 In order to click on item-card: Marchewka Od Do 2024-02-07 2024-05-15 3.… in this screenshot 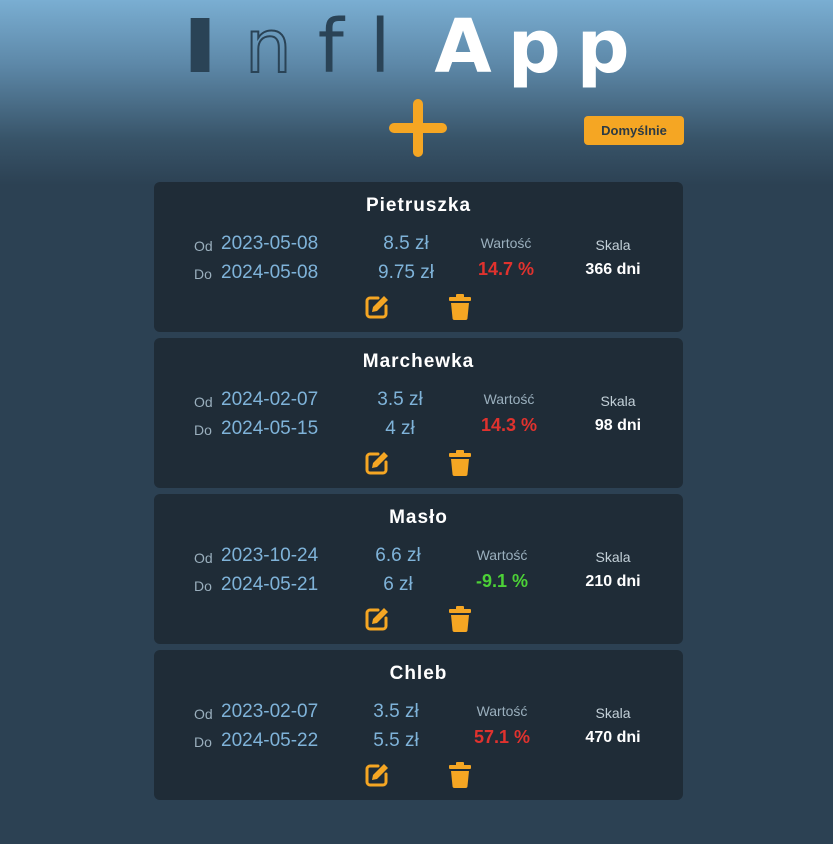, I will do `click(418, 413)`.